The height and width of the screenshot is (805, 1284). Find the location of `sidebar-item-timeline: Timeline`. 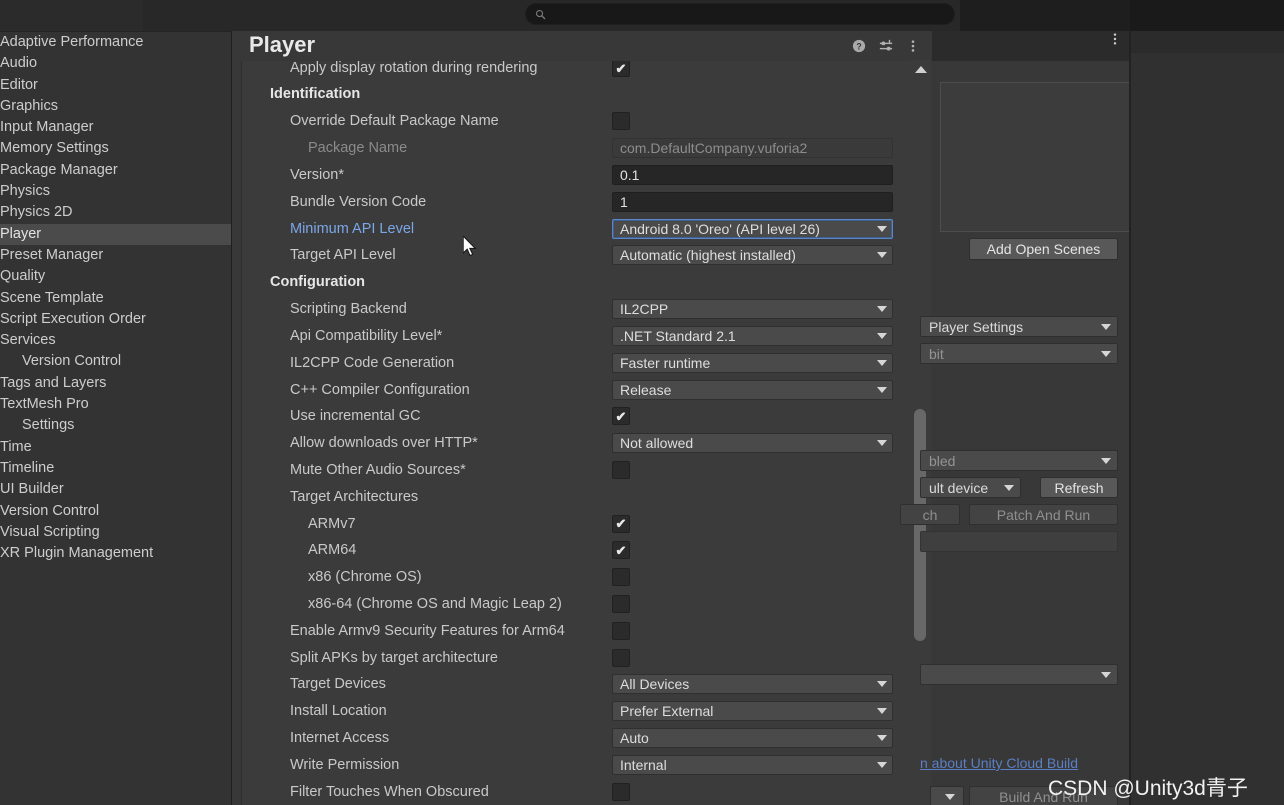

sidebar-item-timeline: Timeline is located at coordinates (116, 468).